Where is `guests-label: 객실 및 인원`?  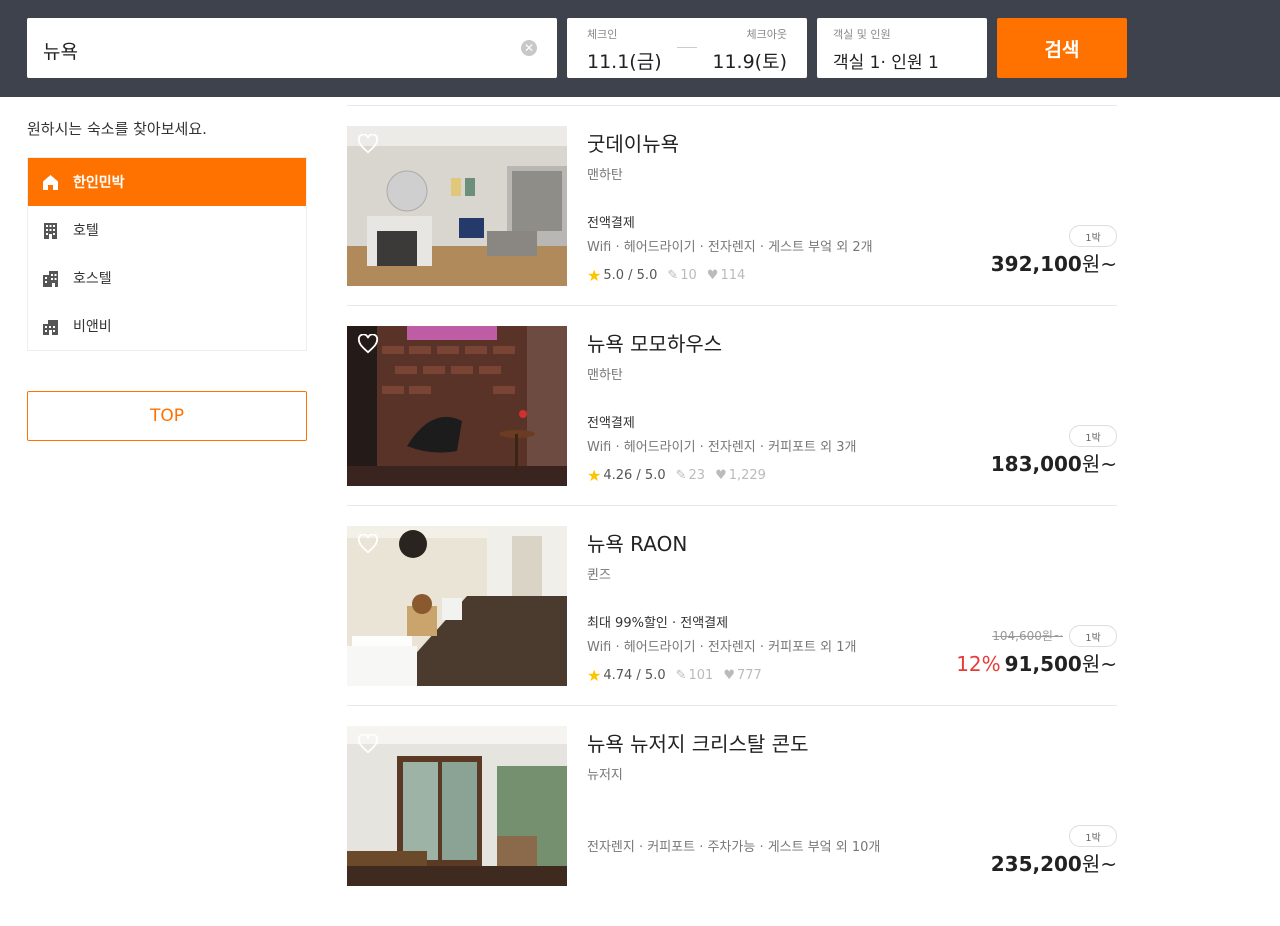
guests-label: 객실 및 인원 is located at coordinates (862, 34).